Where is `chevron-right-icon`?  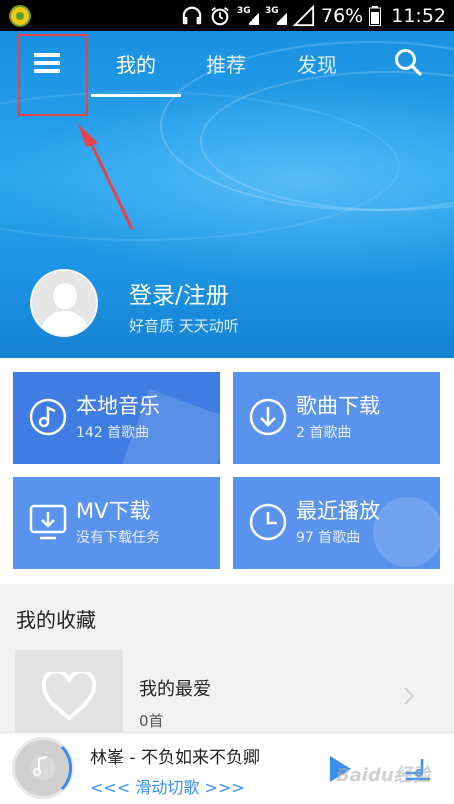 chevron-right-icon is located at coordinates (409, 696).